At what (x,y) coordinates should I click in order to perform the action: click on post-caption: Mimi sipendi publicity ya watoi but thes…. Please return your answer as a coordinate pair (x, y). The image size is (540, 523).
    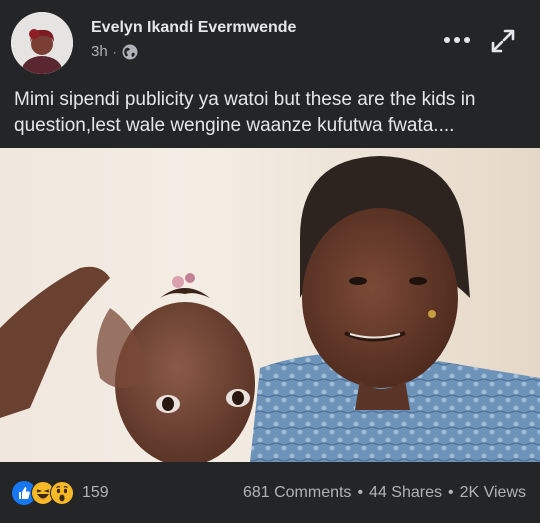
    Looking at the image, I should click on (245, 112).